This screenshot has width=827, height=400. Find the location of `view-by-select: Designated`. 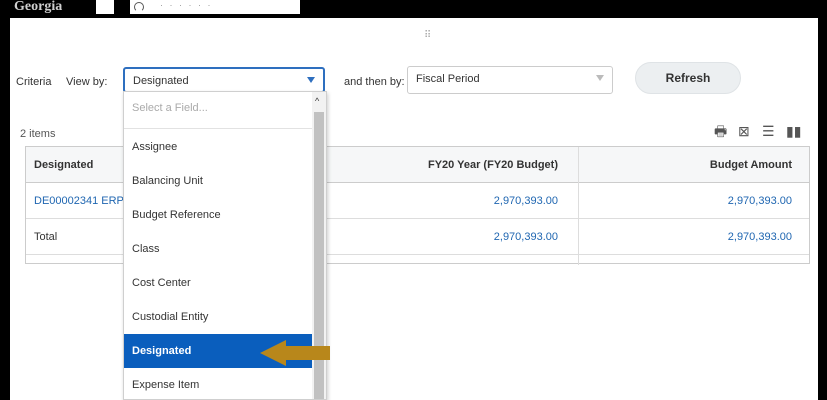

view-by-select: Designated is located at coordinates (224, 80).